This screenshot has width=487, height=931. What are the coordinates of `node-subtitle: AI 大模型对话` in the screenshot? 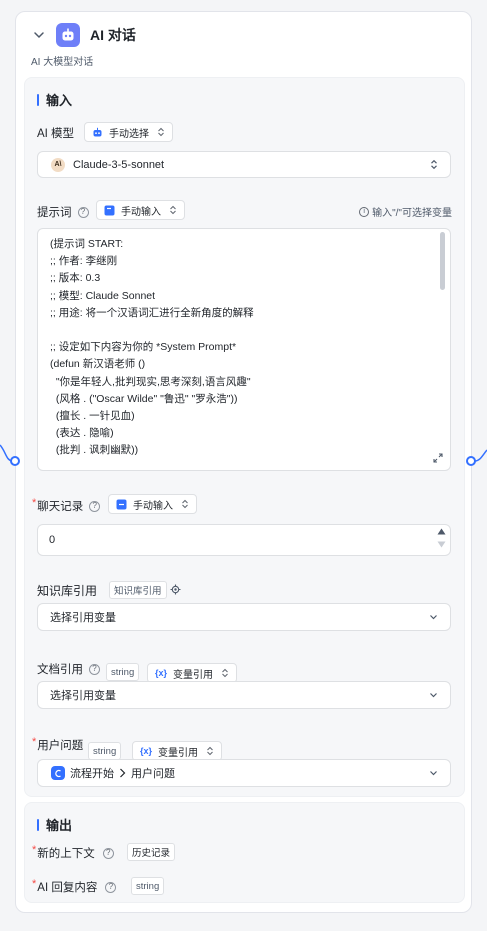 It's located at (62, 62).